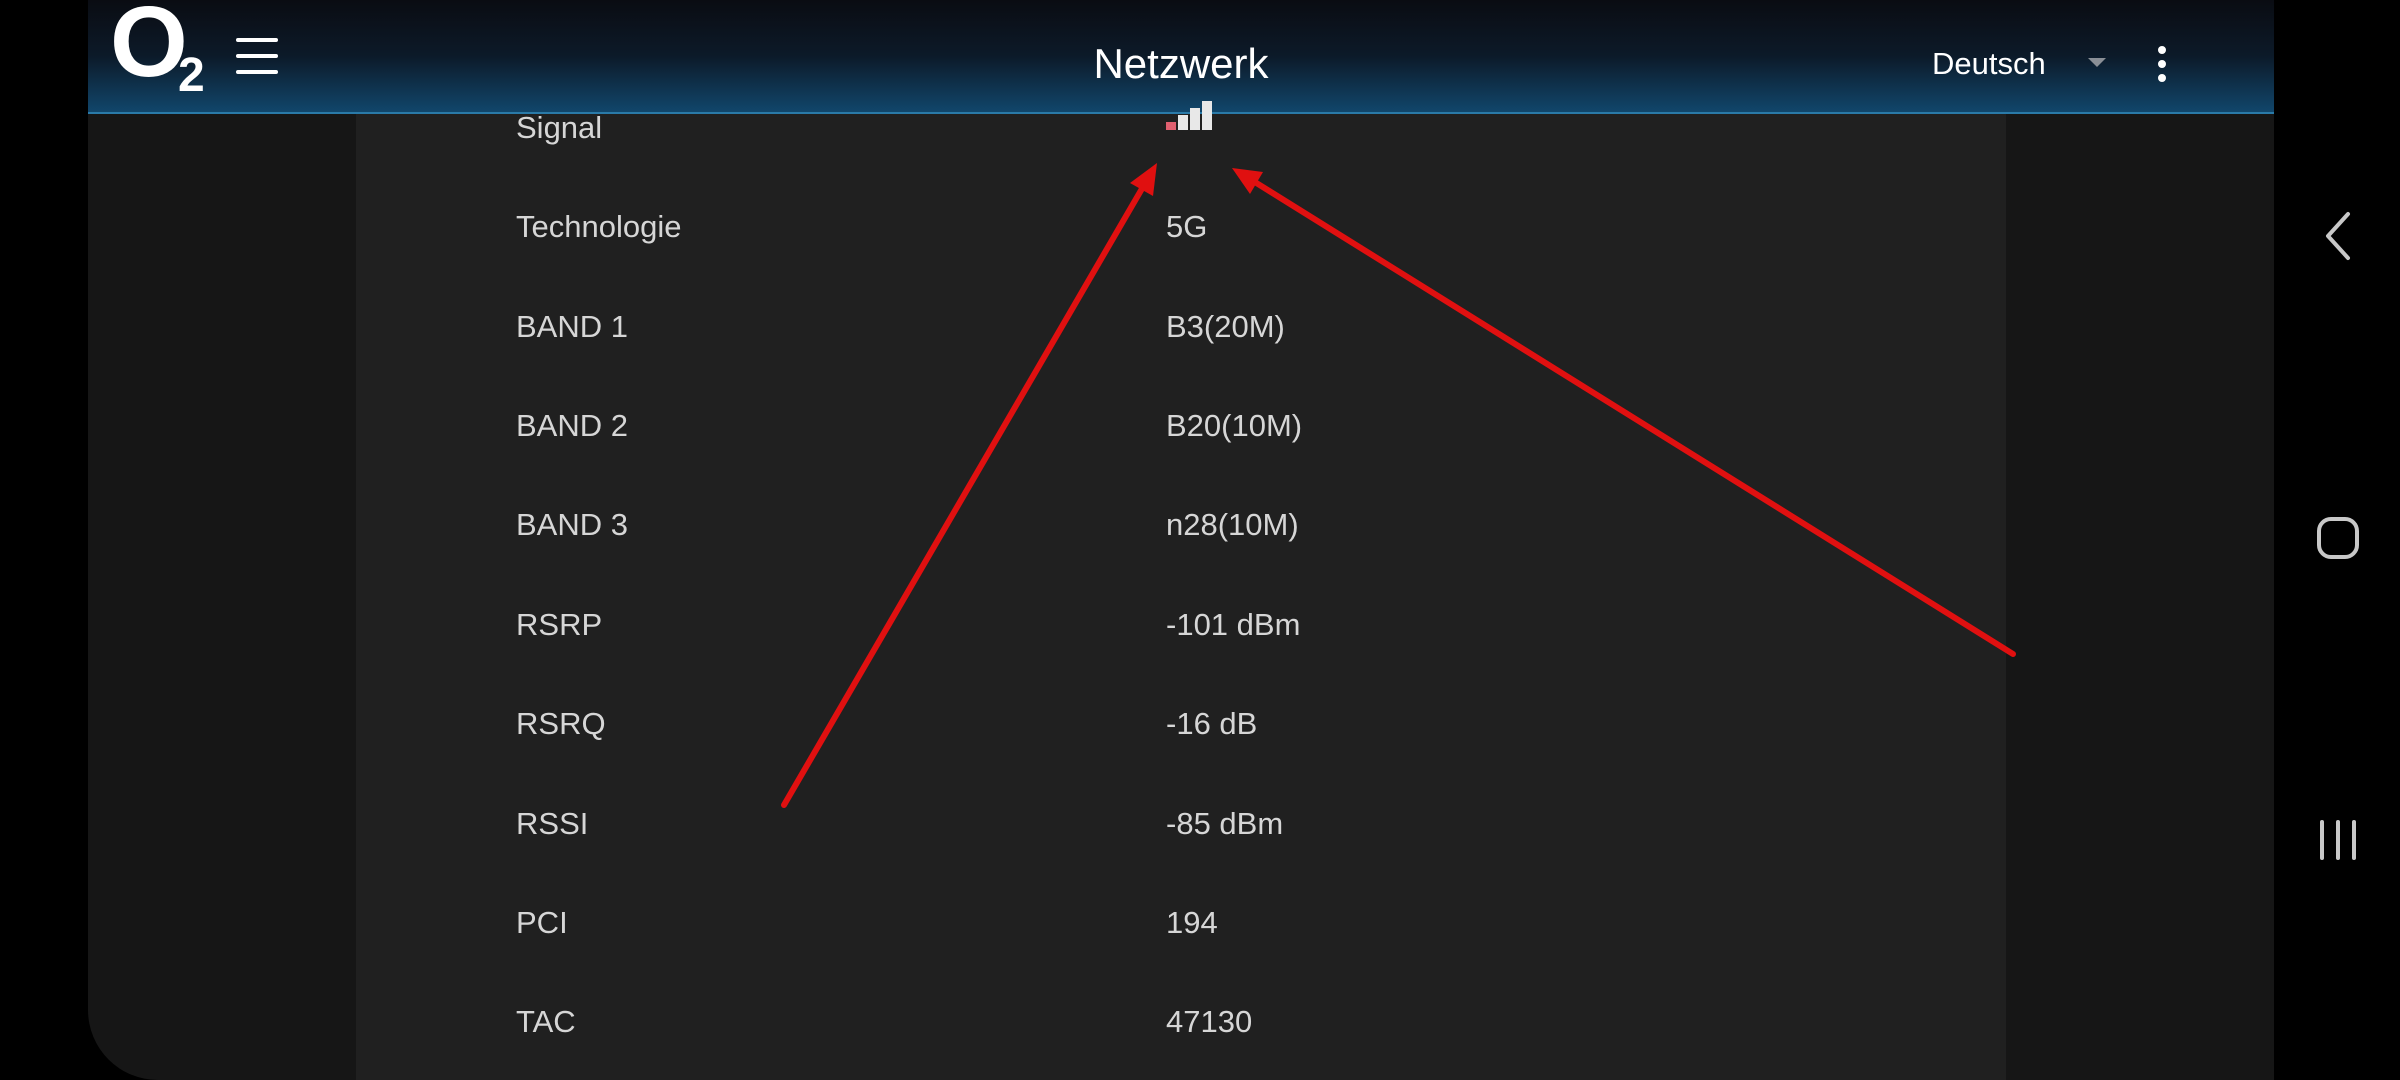 The height and width of the screenshot is (1080, 2400). Describe the element at coordinates (546, 1021) in the screenshot. I see `row-label: TAC` at that location.